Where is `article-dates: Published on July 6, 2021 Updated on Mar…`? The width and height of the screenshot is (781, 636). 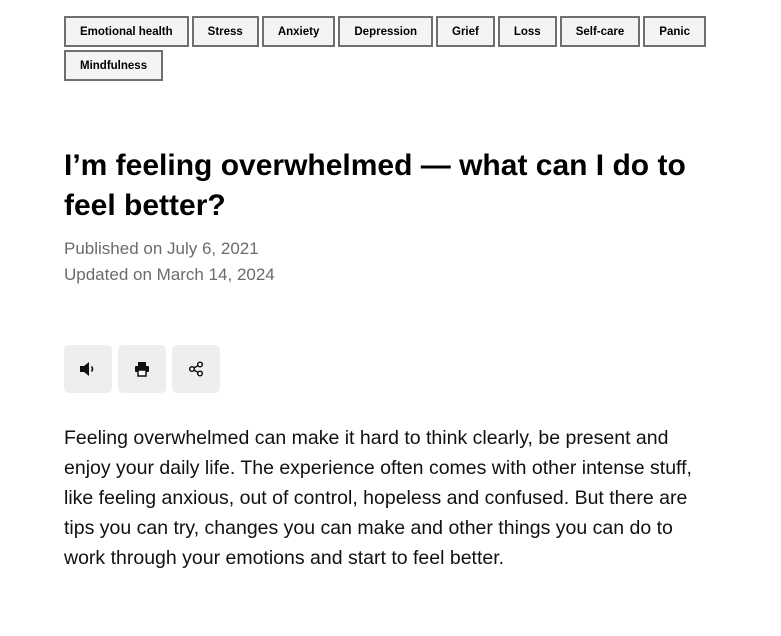
article-dates: Published on July 6, 2021 Updated on Mar… is located at coordinates (169, 262).